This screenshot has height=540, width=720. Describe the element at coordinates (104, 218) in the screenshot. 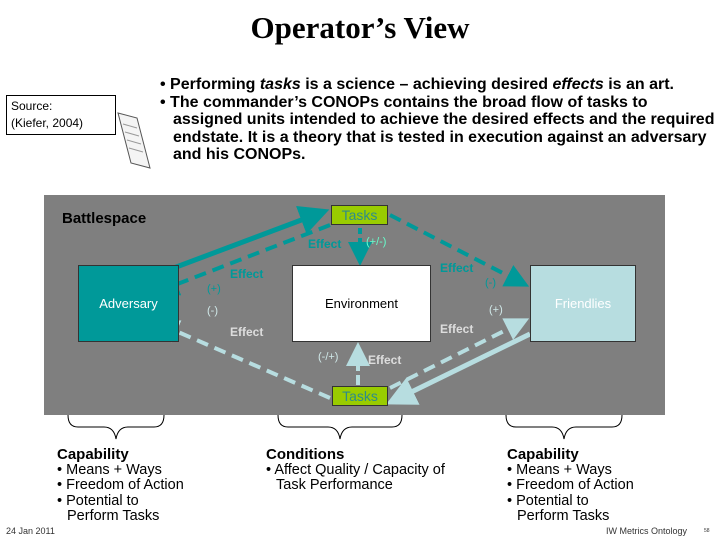

I see `battlespace-label: Battlespace` at that location.